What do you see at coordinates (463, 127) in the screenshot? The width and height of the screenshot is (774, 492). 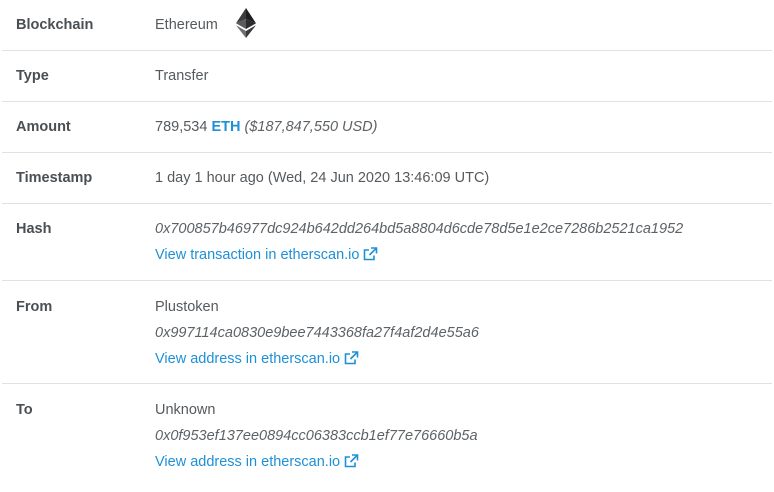 I see `amount-value-cell: 789,534 ETH ($187,847,550 USD)` at bounding box center [463, 127].